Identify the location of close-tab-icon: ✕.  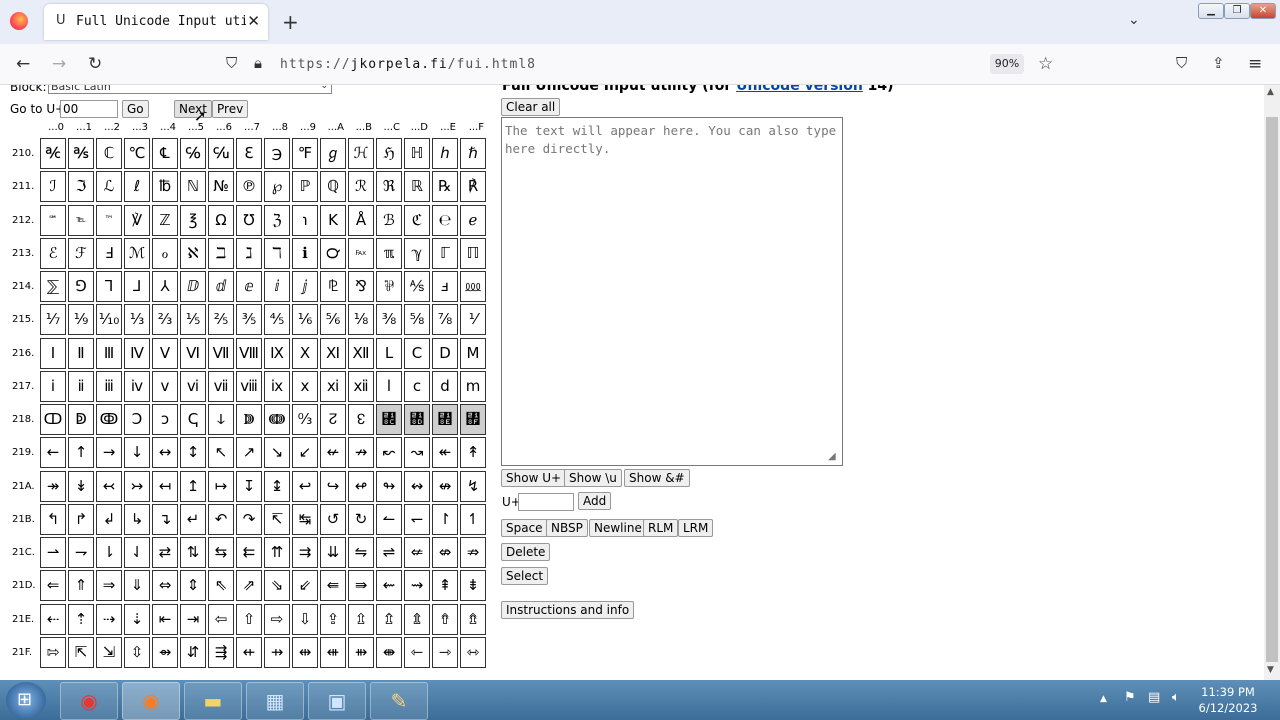
(253, 21).